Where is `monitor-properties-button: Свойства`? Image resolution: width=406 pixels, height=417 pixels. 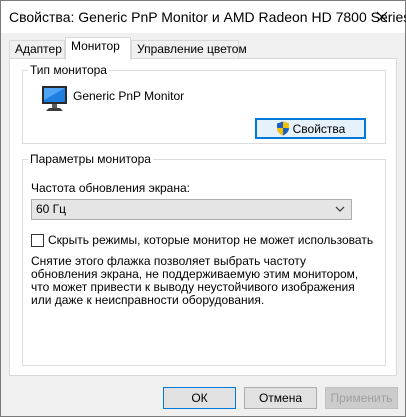
monitor-properties-button: Свойства is located at coordinates (310, 128).